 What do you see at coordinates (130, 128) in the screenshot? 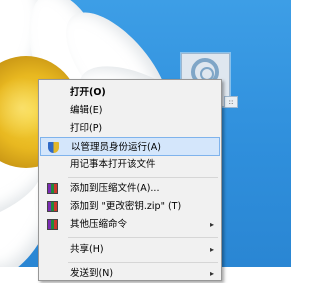
I see `menu-item-print: 打印(P)` at bounding box center [130, 128].